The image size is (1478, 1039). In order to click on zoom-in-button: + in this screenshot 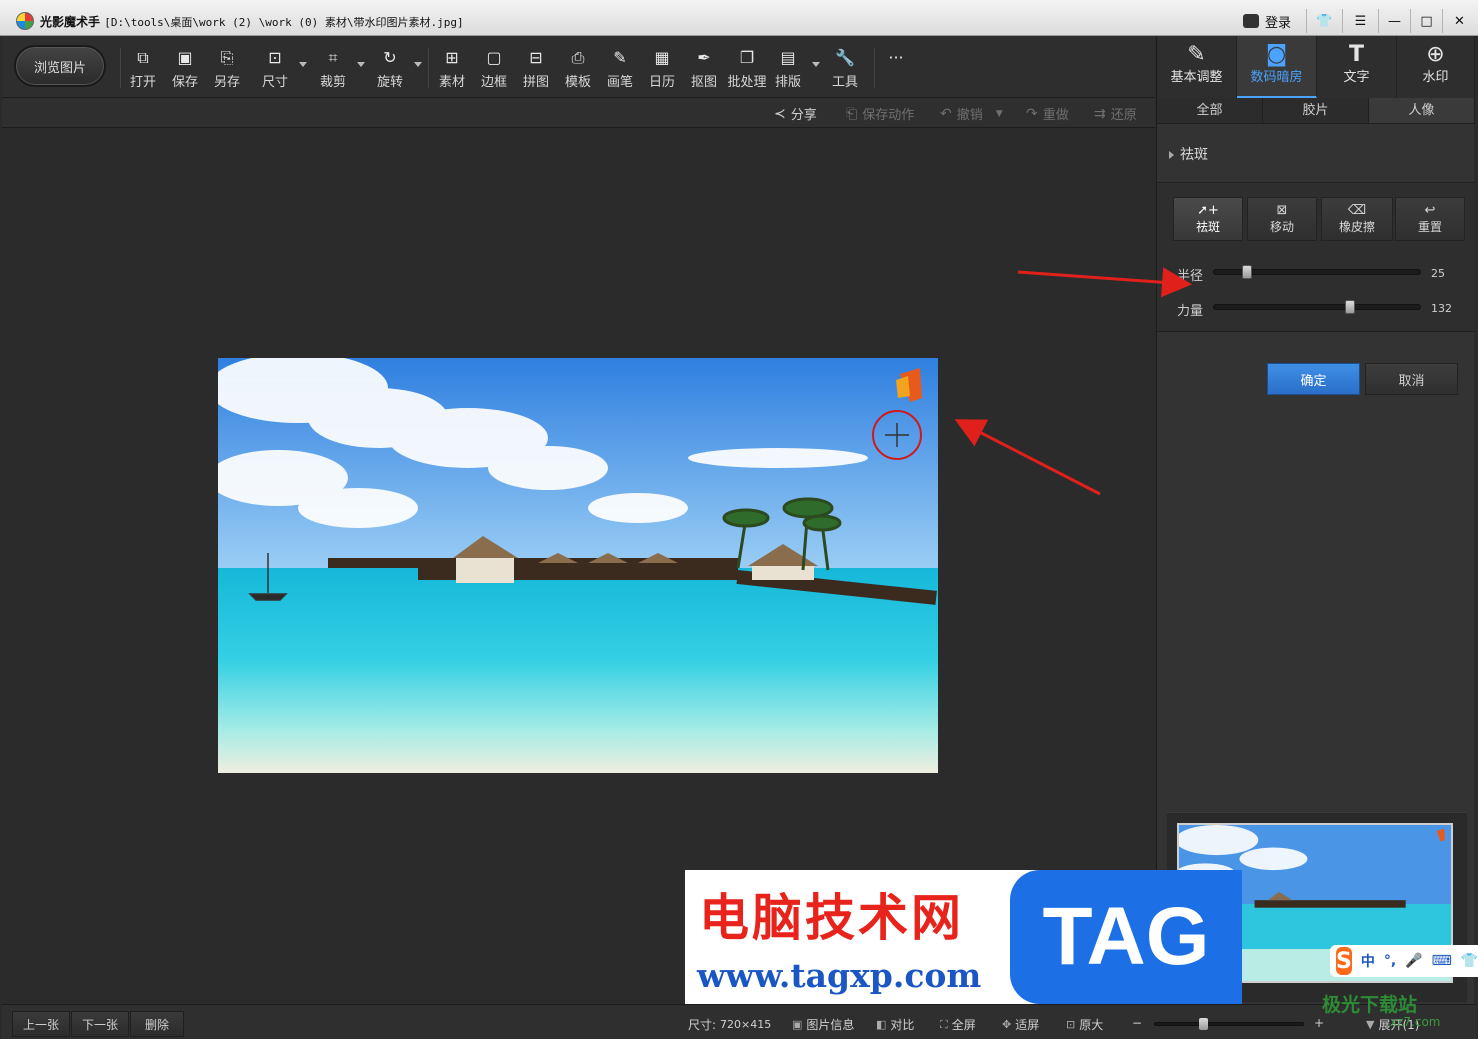, I will do `click(1319, 1023)`.